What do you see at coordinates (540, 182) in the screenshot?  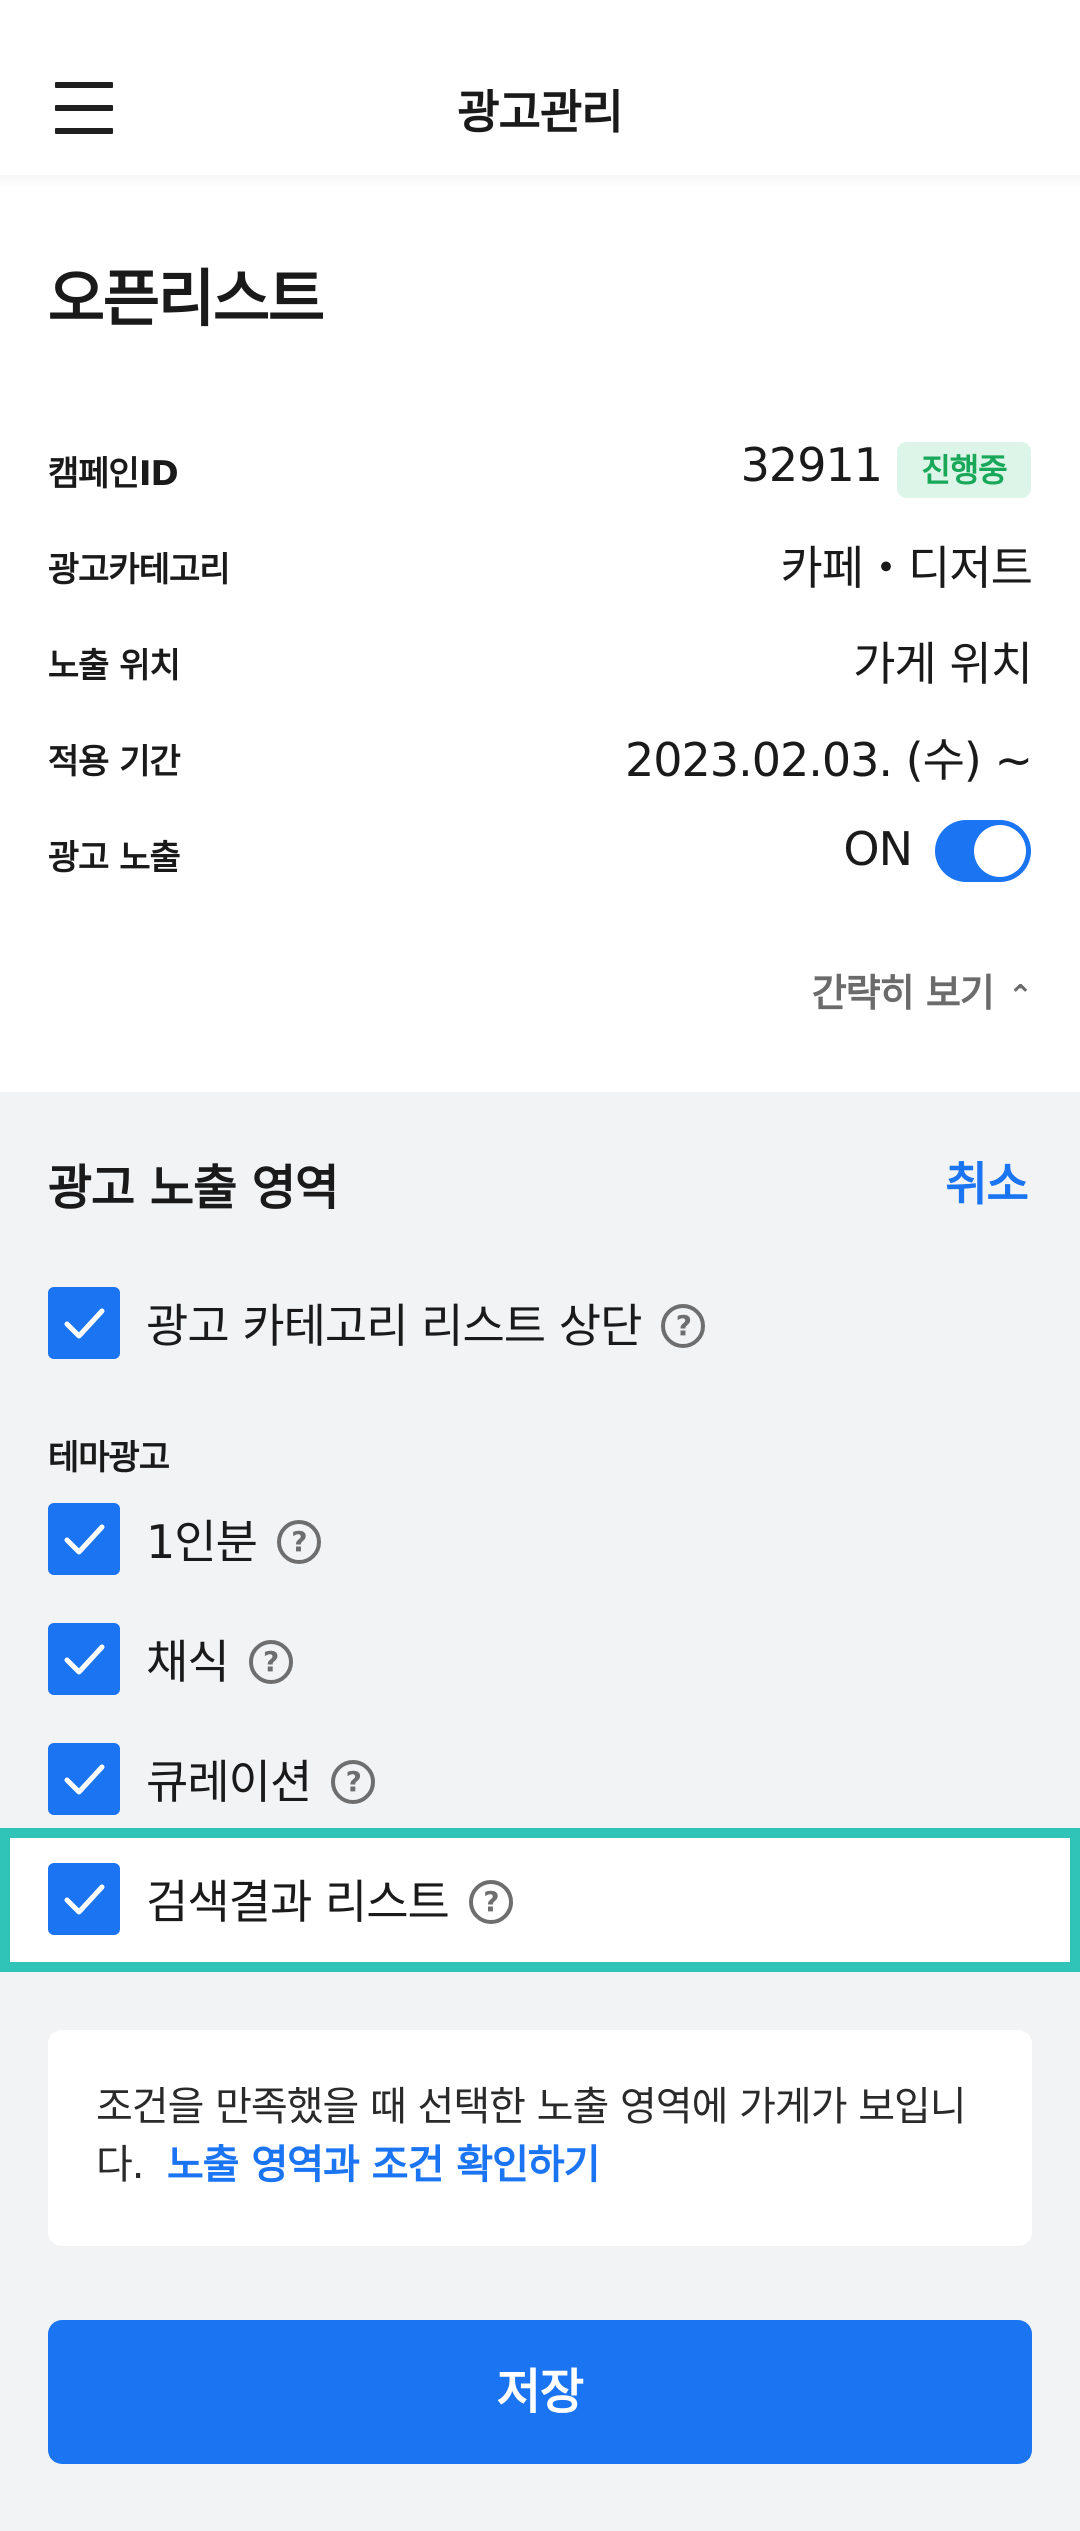 I see `header-divider` at bounding box center [540, 182].